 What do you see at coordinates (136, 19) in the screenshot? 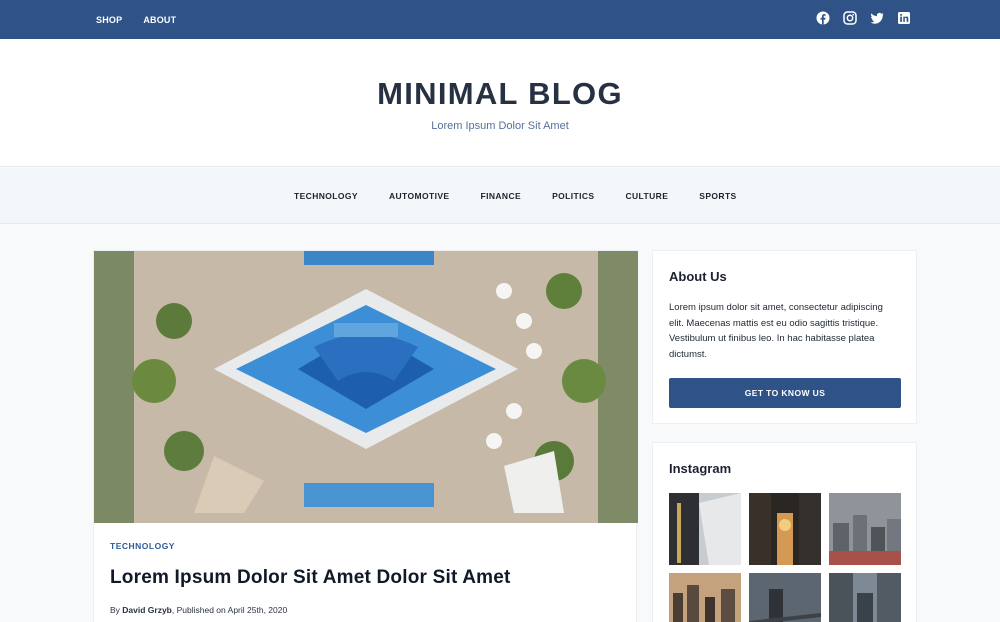
I see `top-nav: SHOP ABOUT` at bounding box center [136, 19].